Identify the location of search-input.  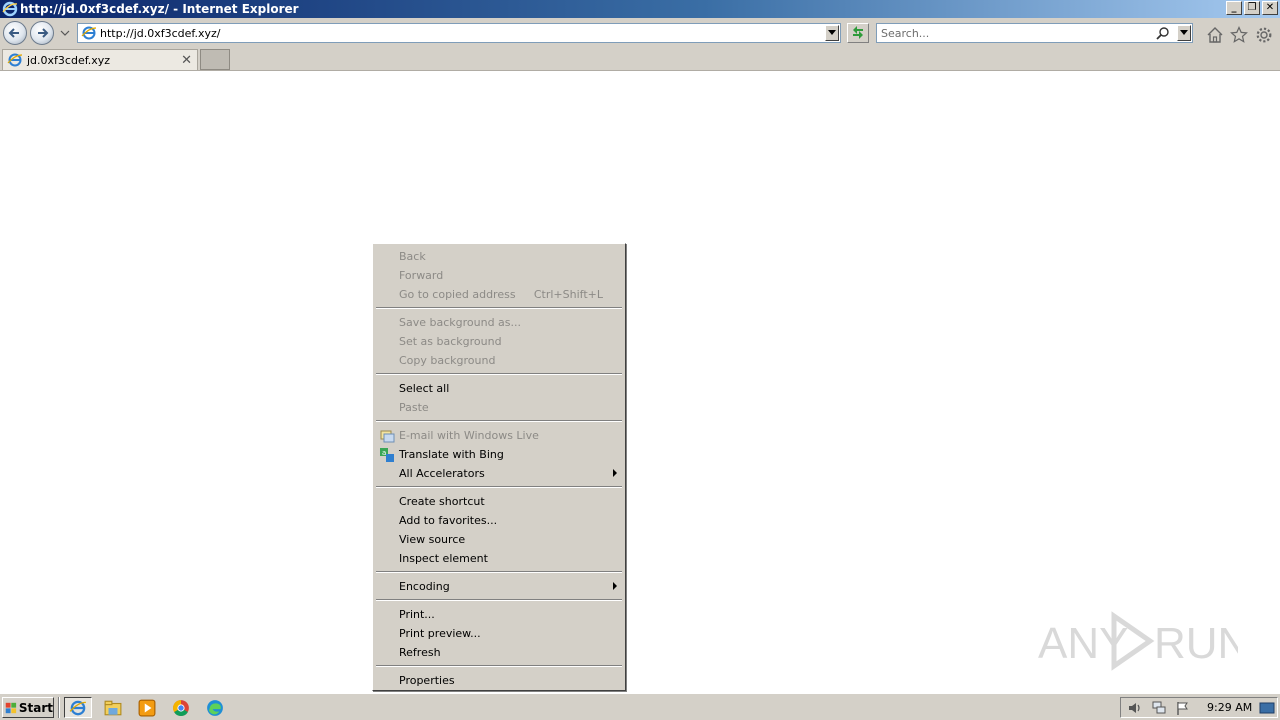
(1016, 33).